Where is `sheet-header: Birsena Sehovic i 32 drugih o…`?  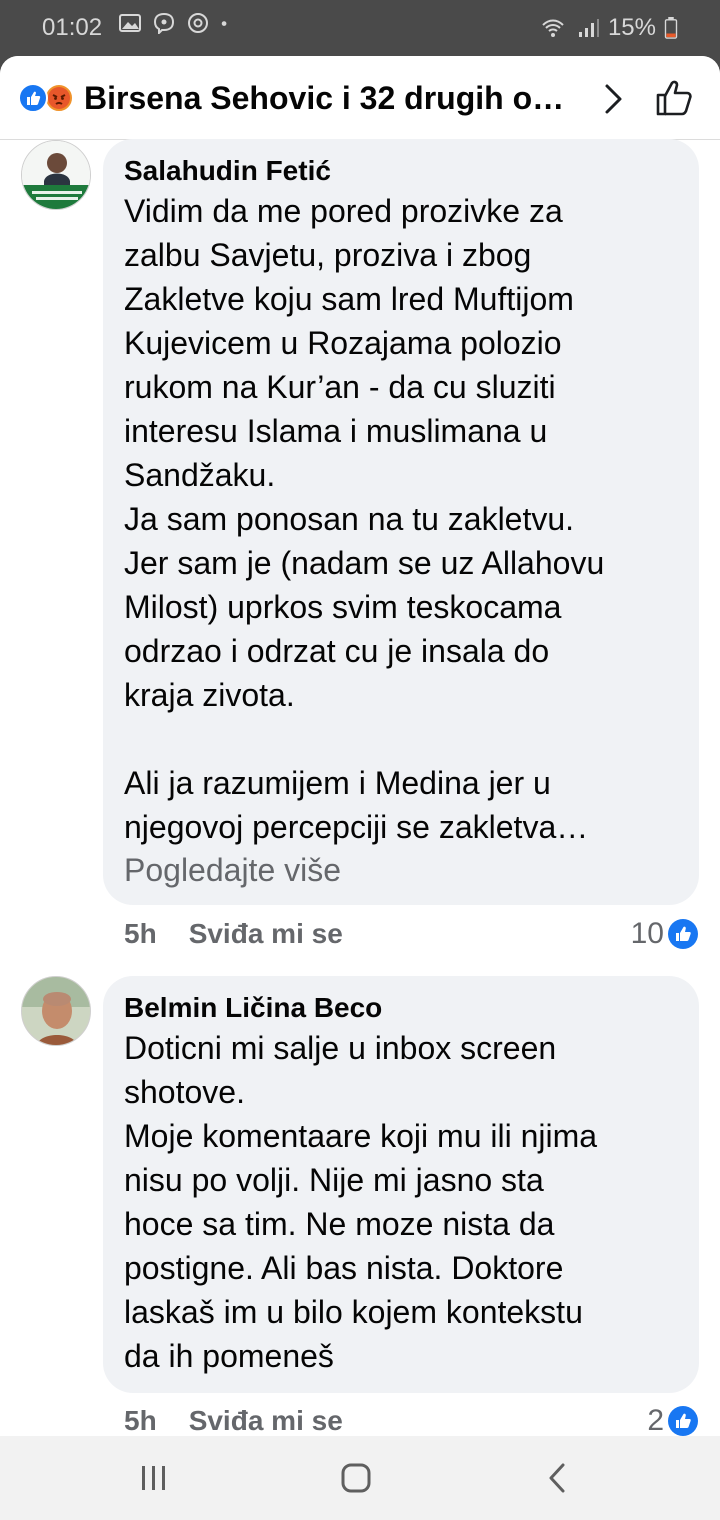 sheet-header: Birsena Sehovic i 32 drugih o… is located at coordinates (360, 98).